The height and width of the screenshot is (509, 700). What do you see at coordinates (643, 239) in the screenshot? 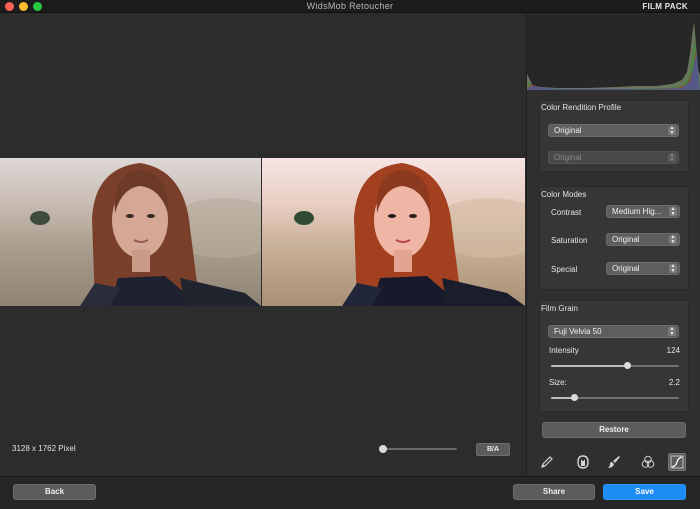
I see `saturation-select: Original ▲ ▼` at bounding box center [643, 239].